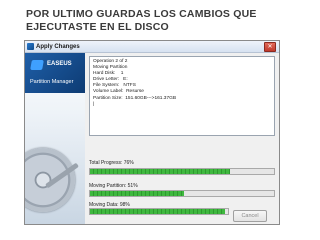  I want to click on close-button: ✕, so click(270, 47).